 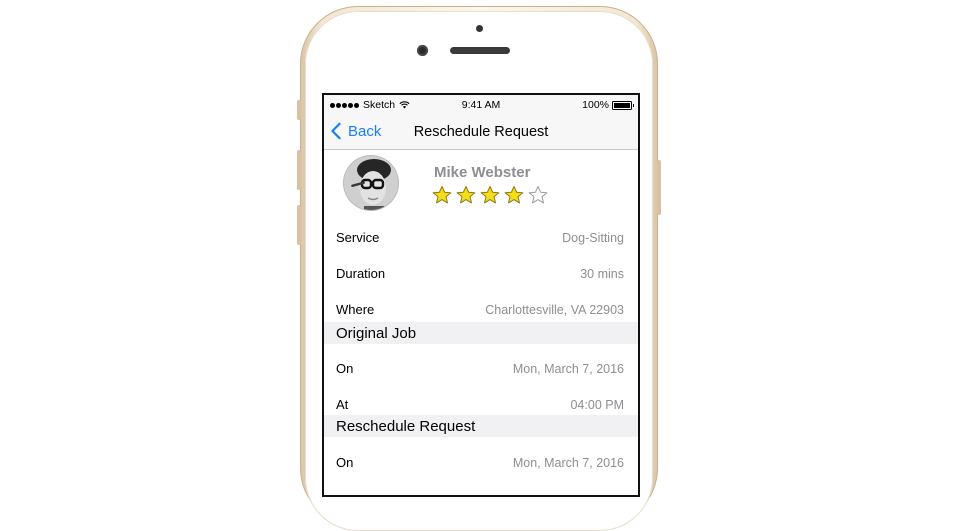 I want to click on original-job-row-on: On Mon, March 7, 2016, so click(x=481, y=370).